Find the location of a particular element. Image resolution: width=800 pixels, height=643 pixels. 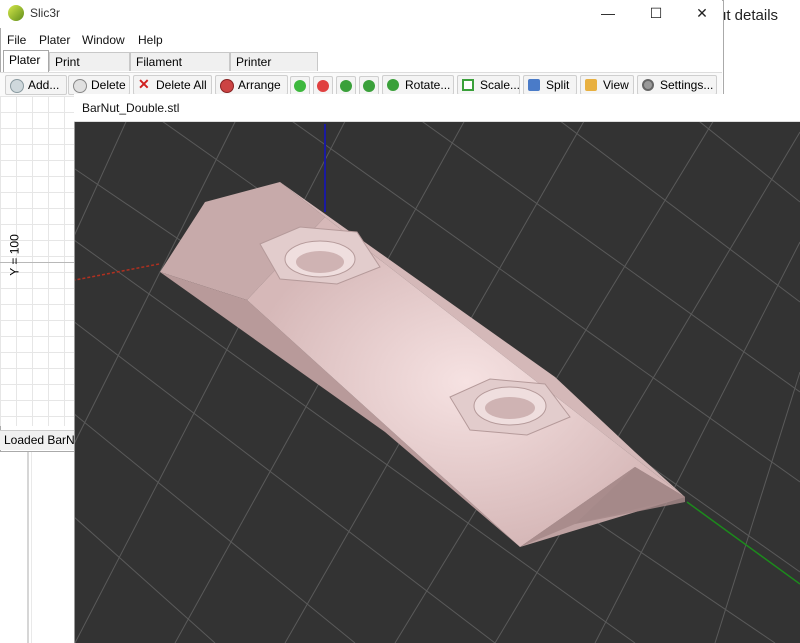

arrange-button: Arrange is located at coordinates (251, 85).